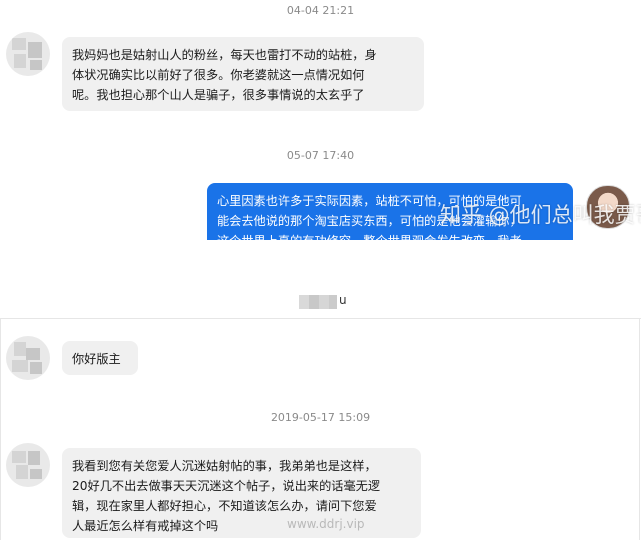 Image resolution: width=641 pixels, height=540 pixels. I want to click on zhihu-watermark: 知乎 @他们总叫我贾哥, so click(540, 215).